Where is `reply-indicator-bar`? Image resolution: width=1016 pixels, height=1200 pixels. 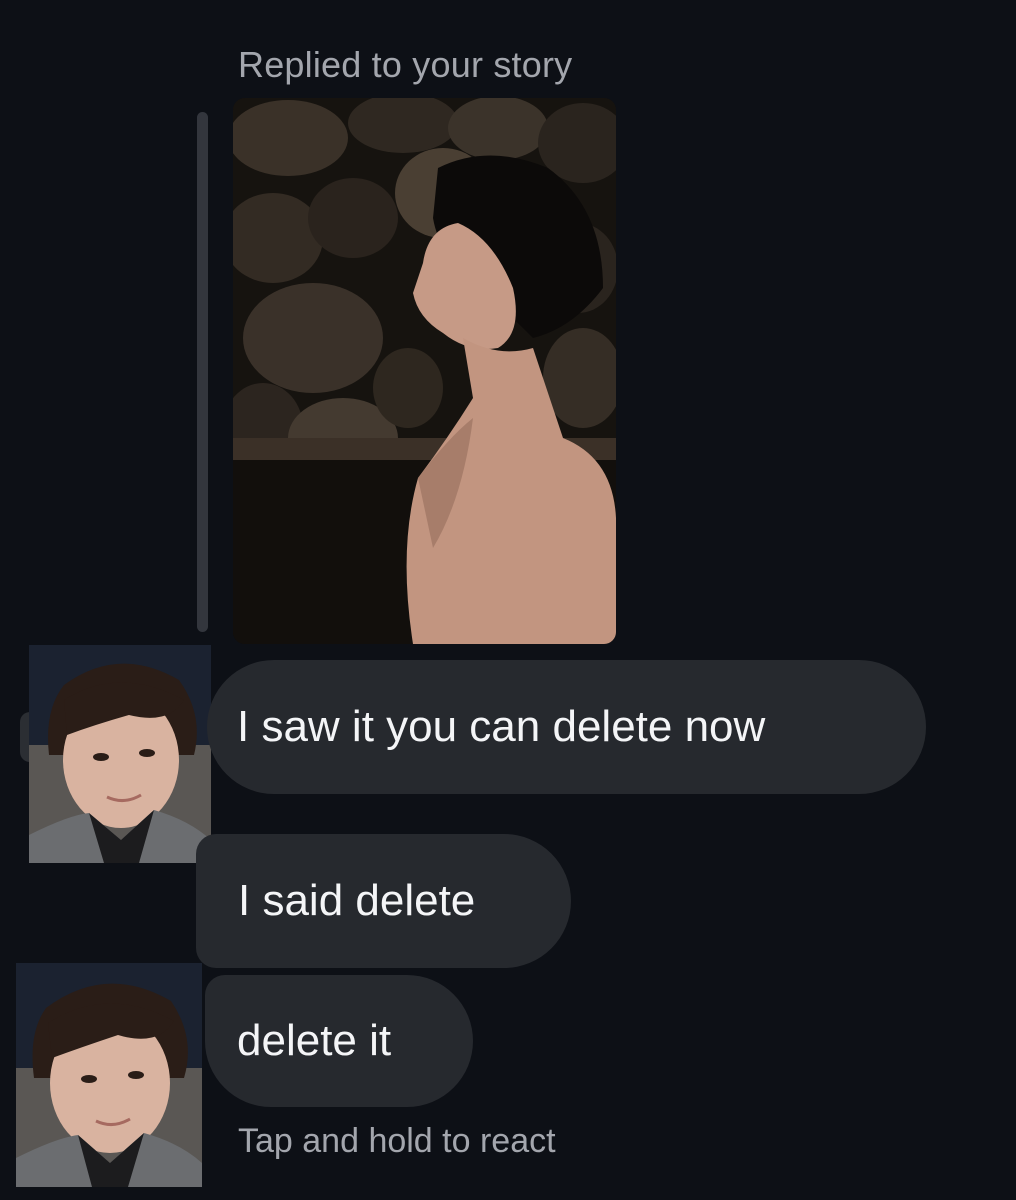 reply-indicator-bar is located at coordinates (202, 372).